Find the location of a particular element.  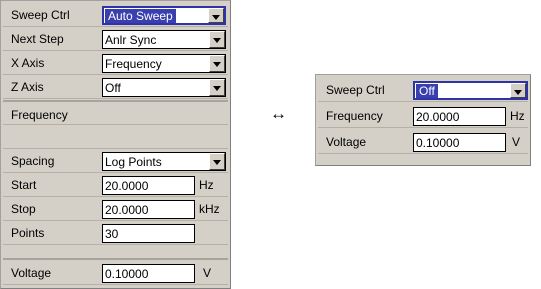

section-divider is located at coordinates (115, 259).